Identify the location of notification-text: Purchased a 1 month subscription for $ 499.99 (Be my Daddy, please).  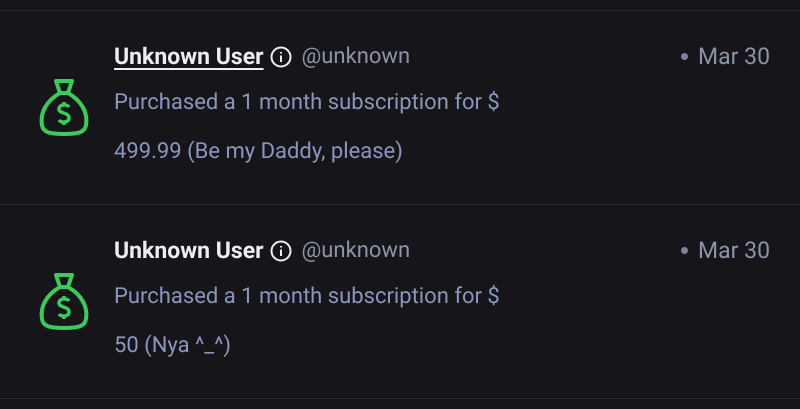
(307, 127).